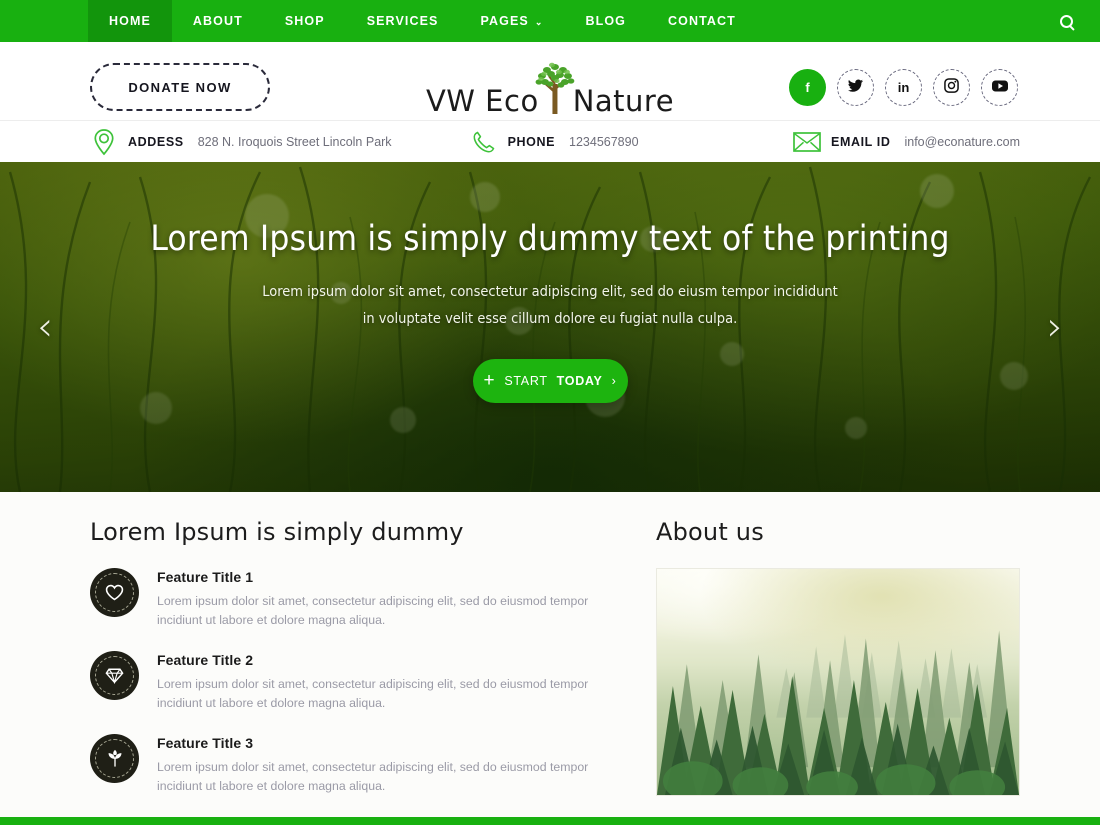 The width and height of the screenshot is (1100, 825). Describe the element at coordinates (114, 675) in the screenshot. I see `diamond-icon` at that location.